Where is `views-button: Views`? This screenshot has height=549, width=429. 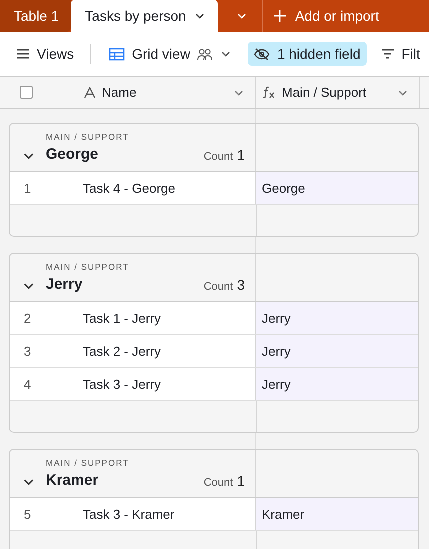 views-button: Views is located at coordinates (45, 54).